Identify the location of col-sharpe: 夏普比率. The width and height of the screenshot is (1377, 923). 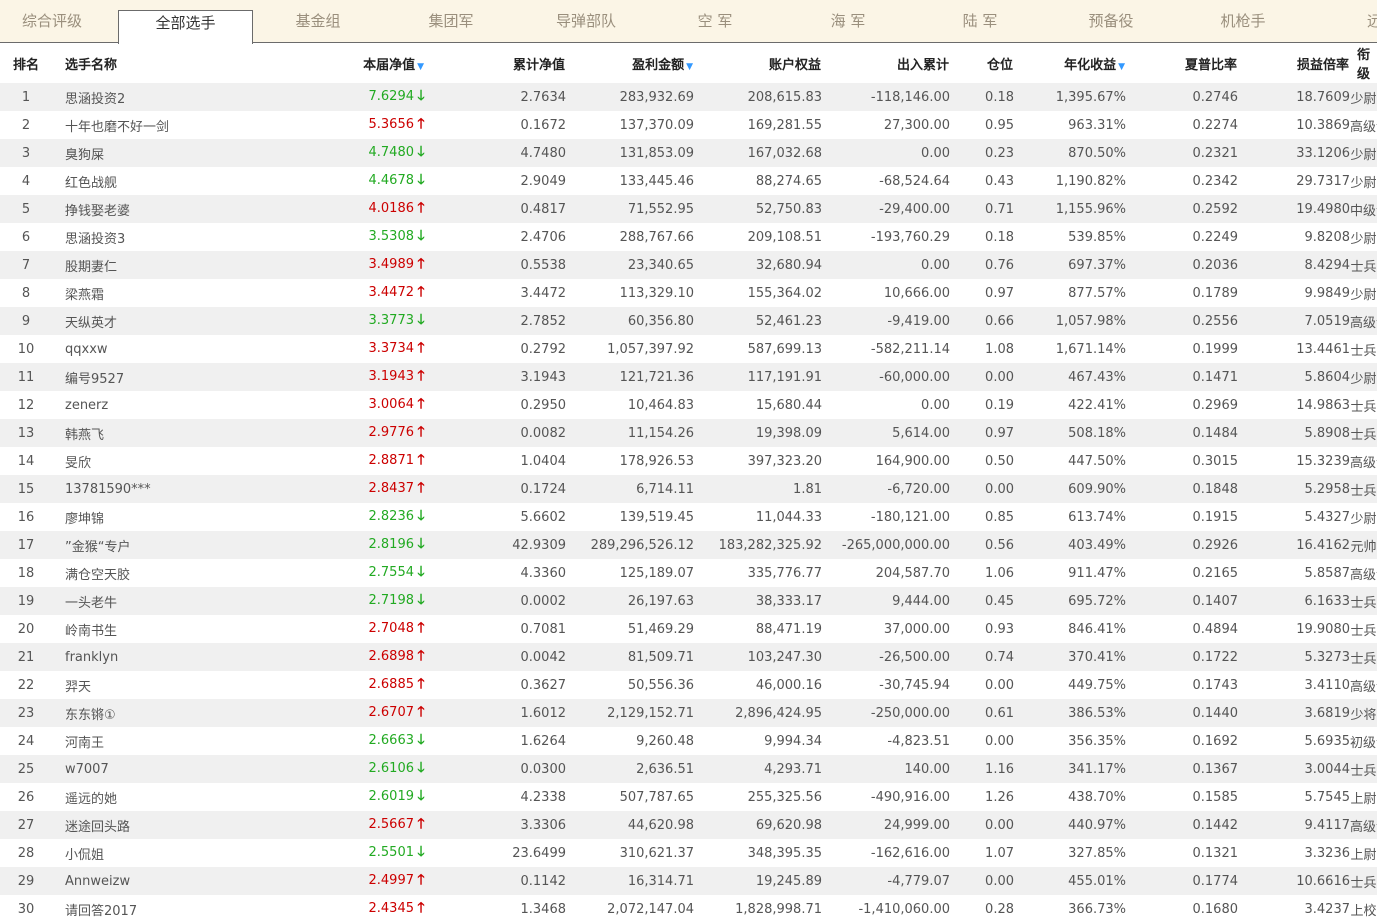
(1182, 63).